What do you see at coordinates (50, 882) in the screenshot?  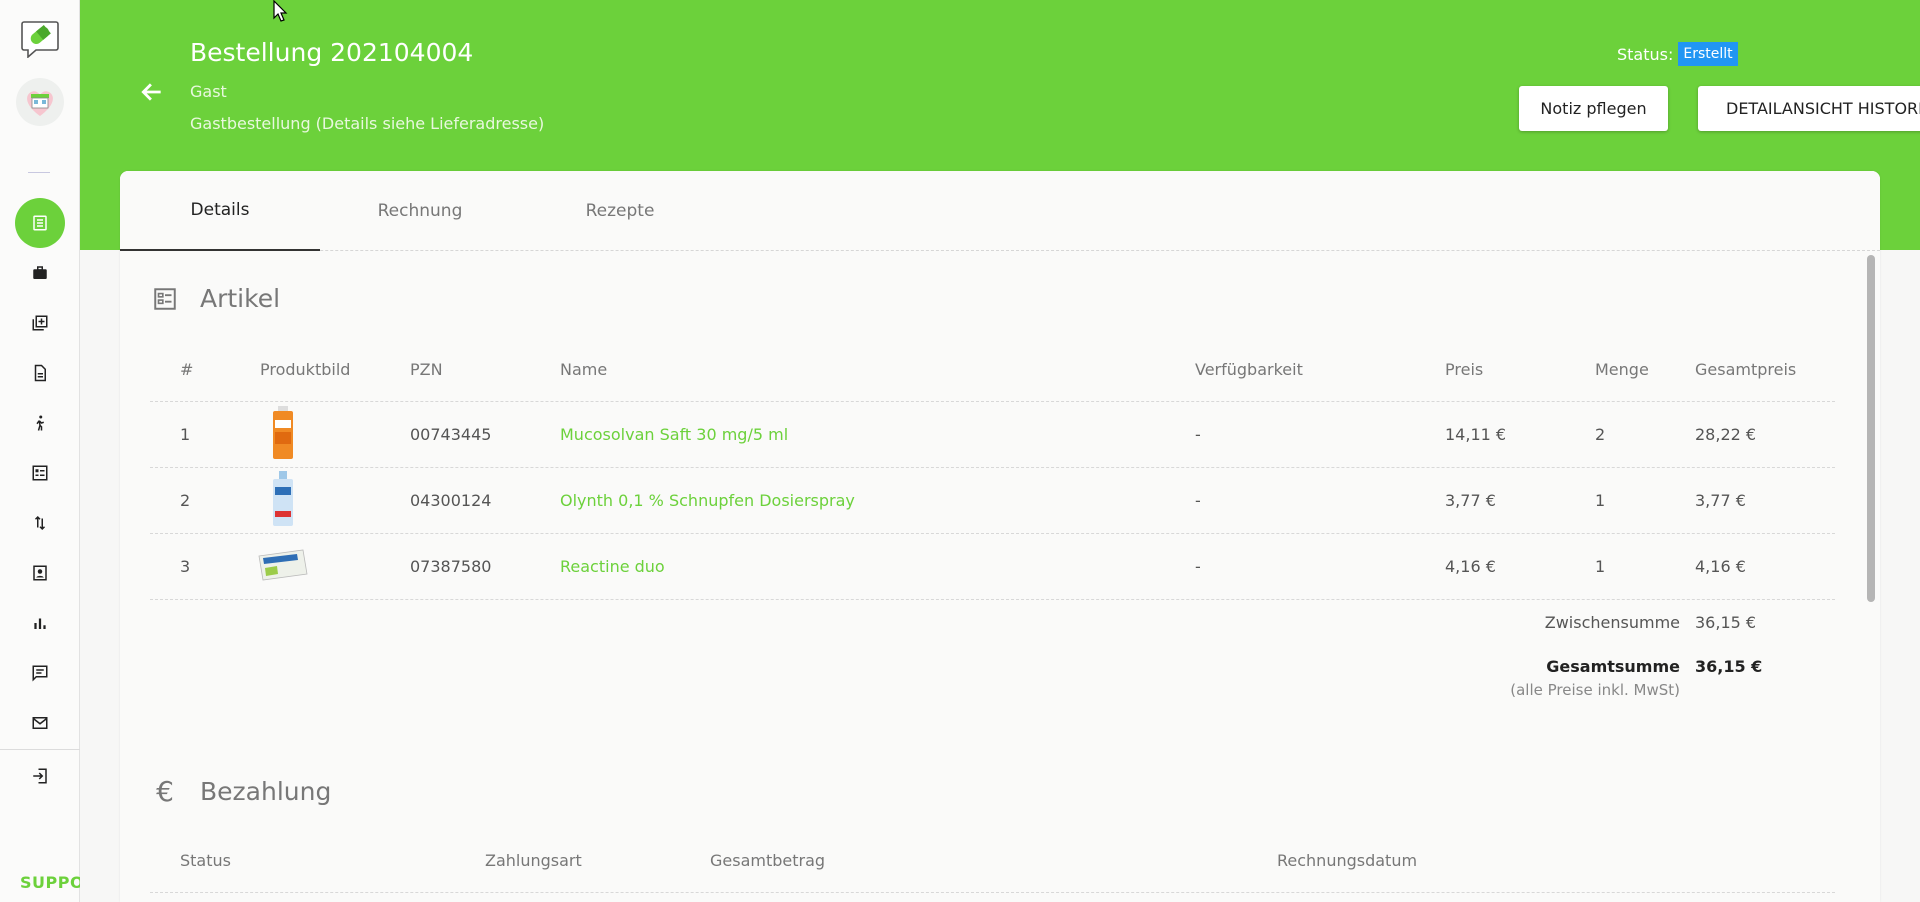 I see `support-label: SUPPO` at bounding box center [50, 882].